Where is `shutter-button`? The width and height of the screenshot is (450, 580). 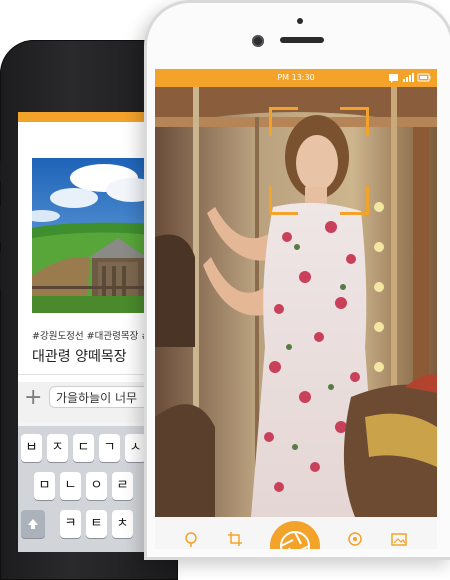 shutter-button is located at coordinates (295, 535).